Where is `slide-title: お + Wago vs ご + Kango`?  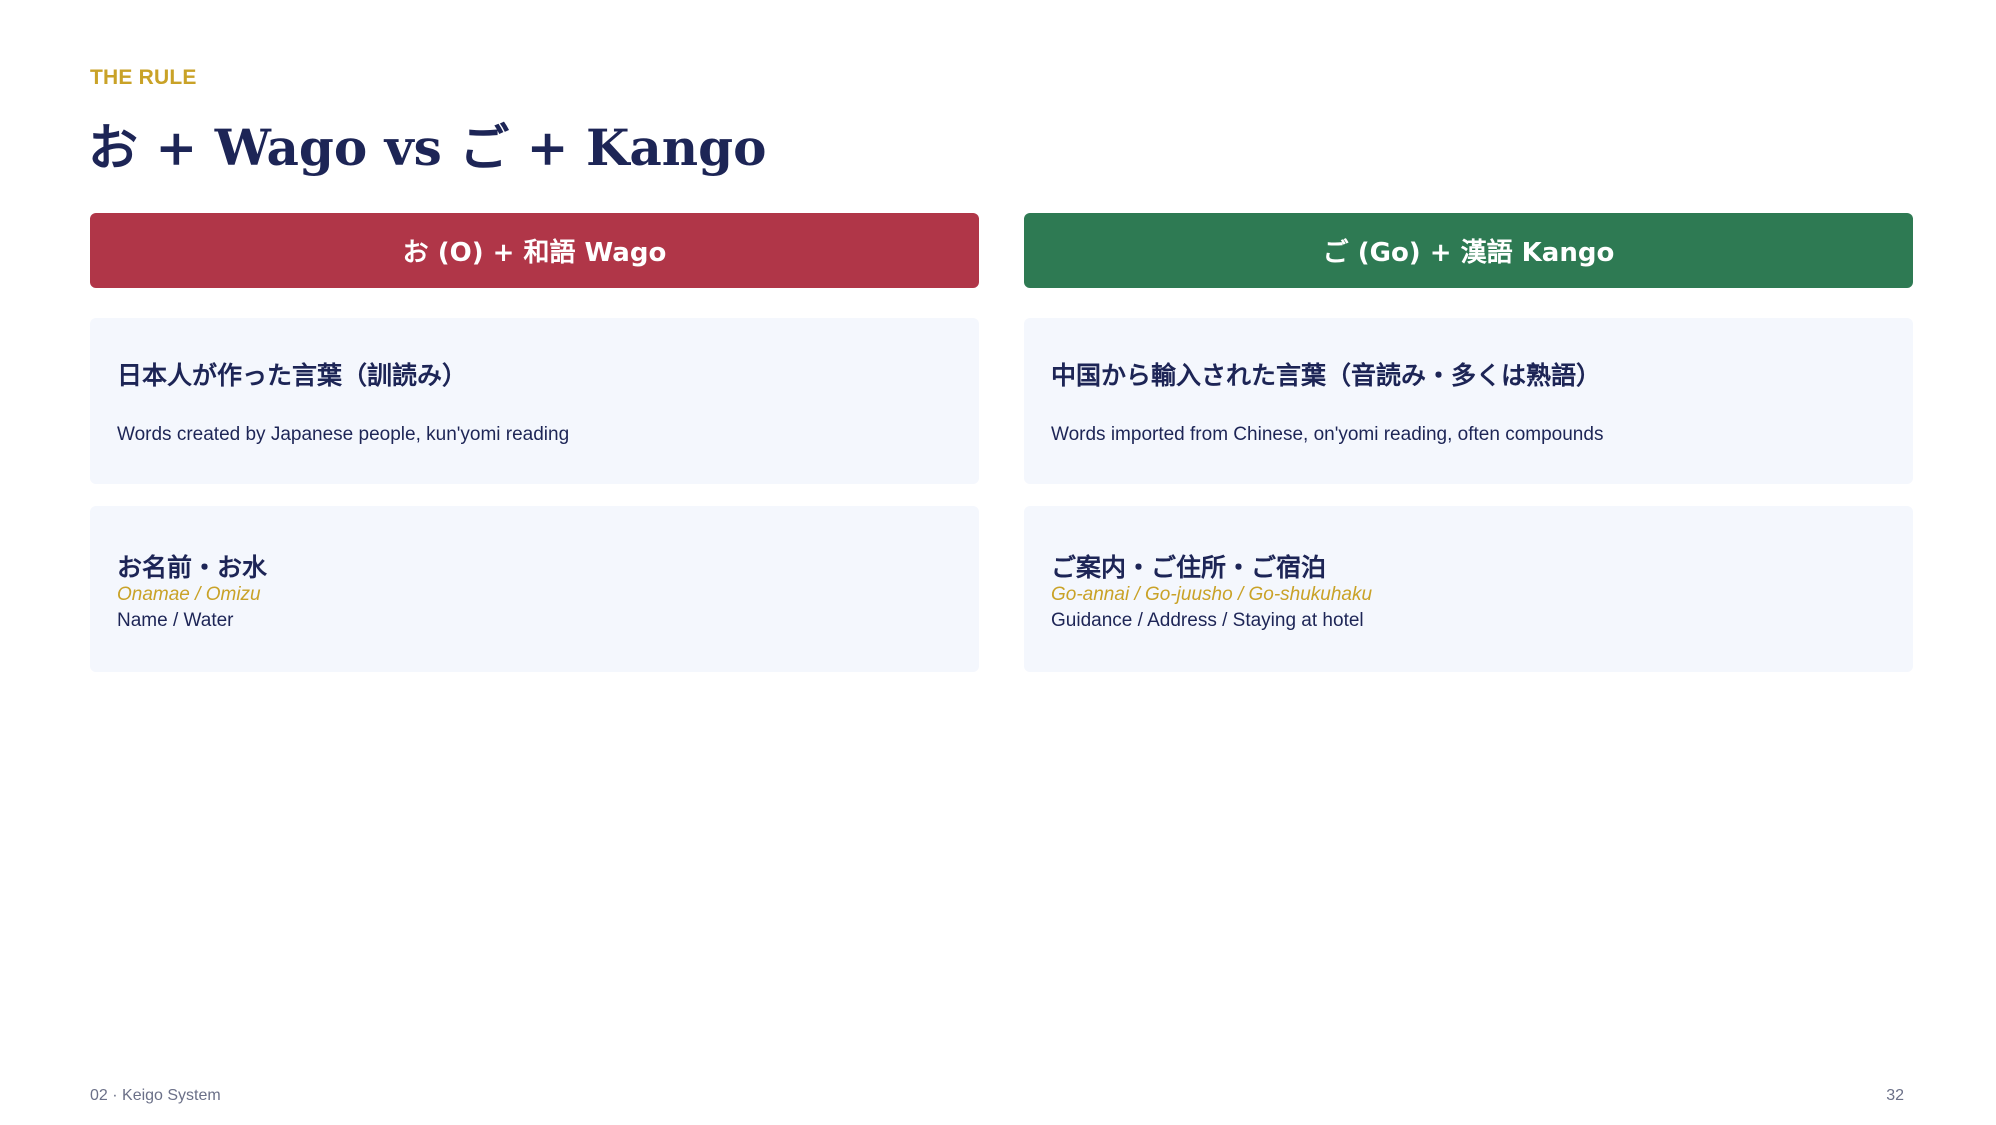
slide-title: お + Wago vs ご + Kango is located at coordinates (427, 147).